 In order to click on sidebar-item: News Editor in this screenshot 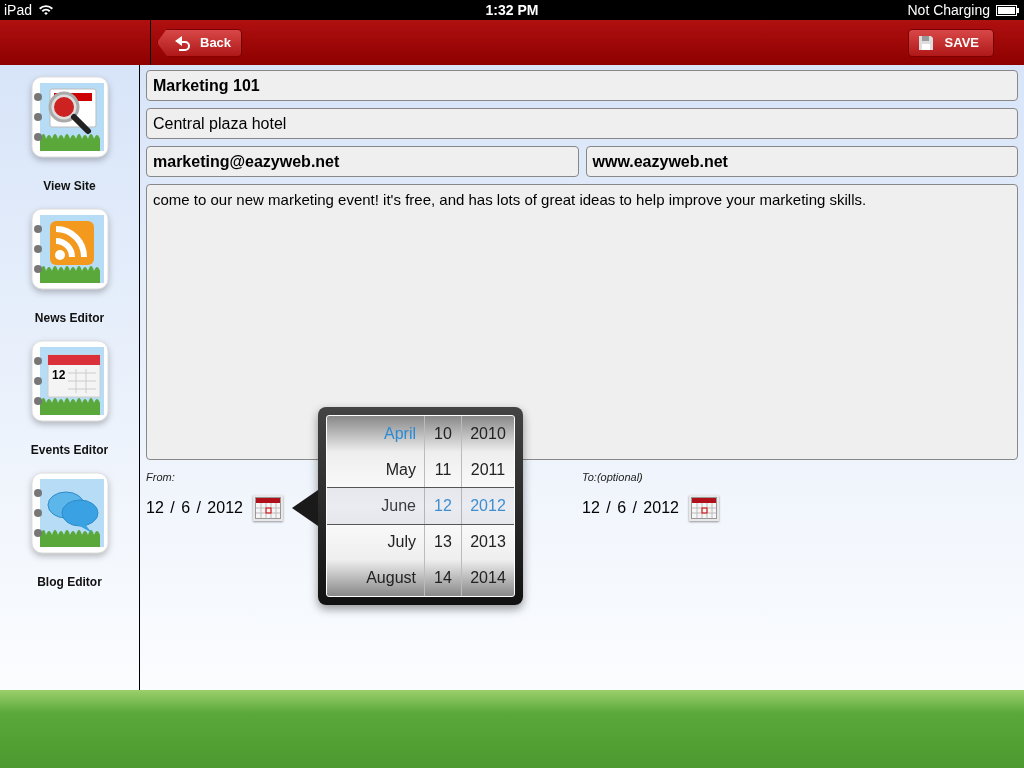, I will do `click(69, 266)`.